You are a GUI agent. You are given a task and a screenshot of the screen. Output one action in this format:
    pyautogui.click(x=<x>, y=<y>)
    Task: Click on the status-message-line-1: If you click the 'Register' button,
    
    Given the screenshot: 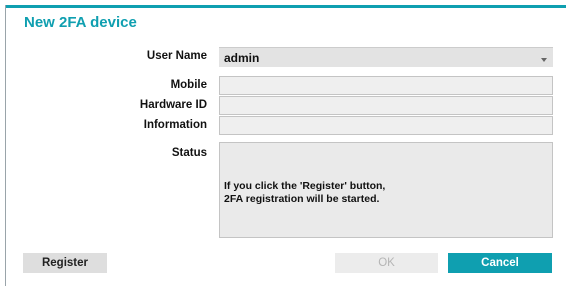 What is the action you would take?
    pyautogui.click(x=305, y=186)
    